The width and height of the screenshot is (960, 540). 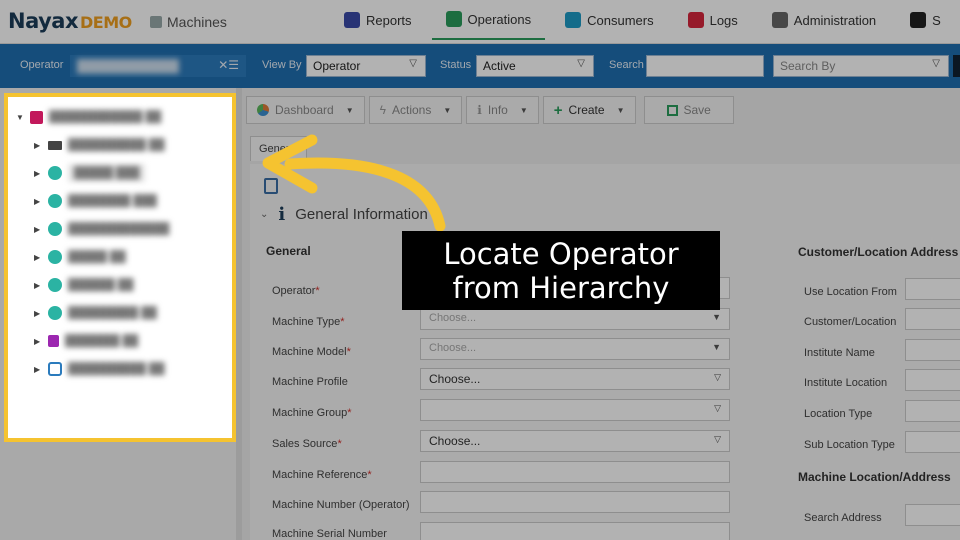 I want to click on label-text: Machine Group, so click(x=310, y=413).